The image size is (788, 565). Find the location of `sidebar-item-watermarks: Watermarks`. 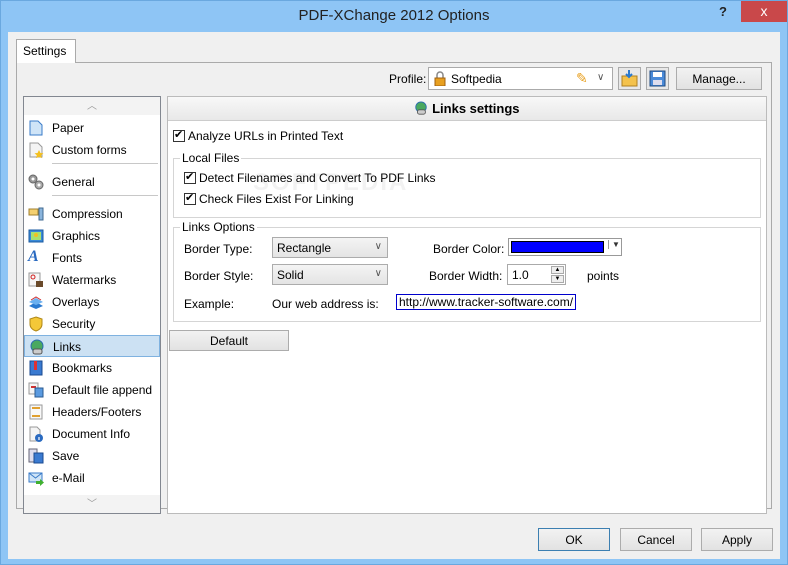

sidebar-item-watermarks: Watermarks is located at coordinates (92, 280).